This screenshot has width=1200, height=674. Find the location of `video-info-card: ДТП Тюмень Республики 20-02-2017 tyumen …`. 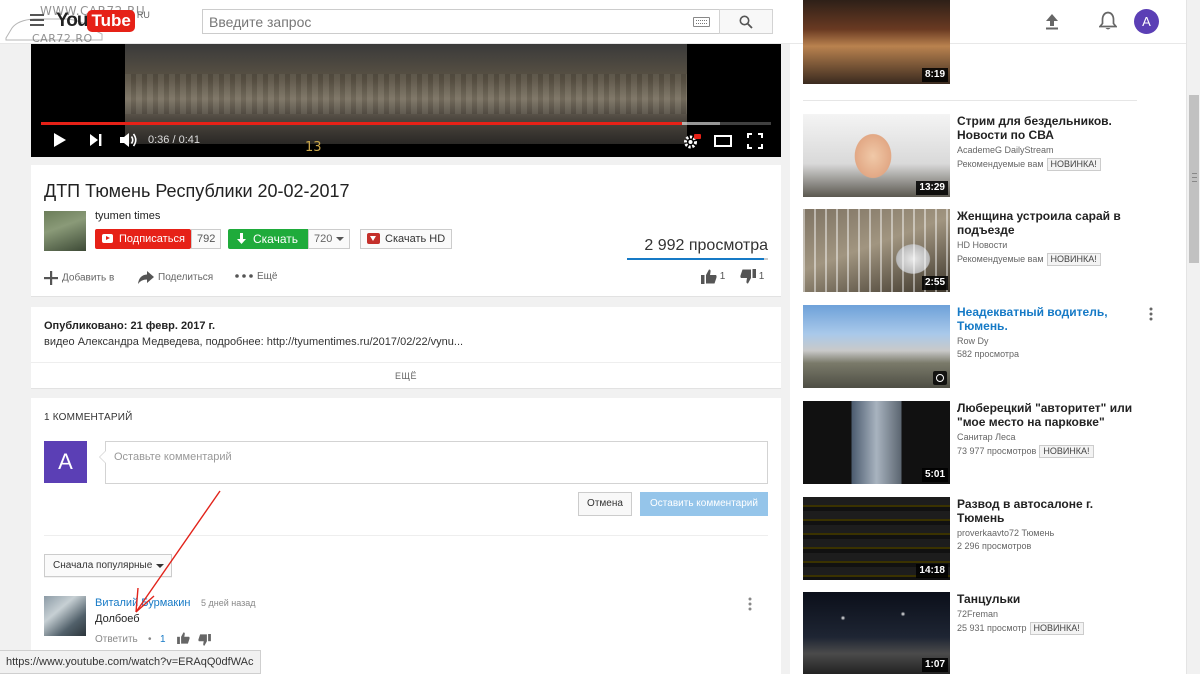

video-info-card: ДТП Тюмень Республики 20-02-2017 tyumen … is located at coordinates (406, 231).